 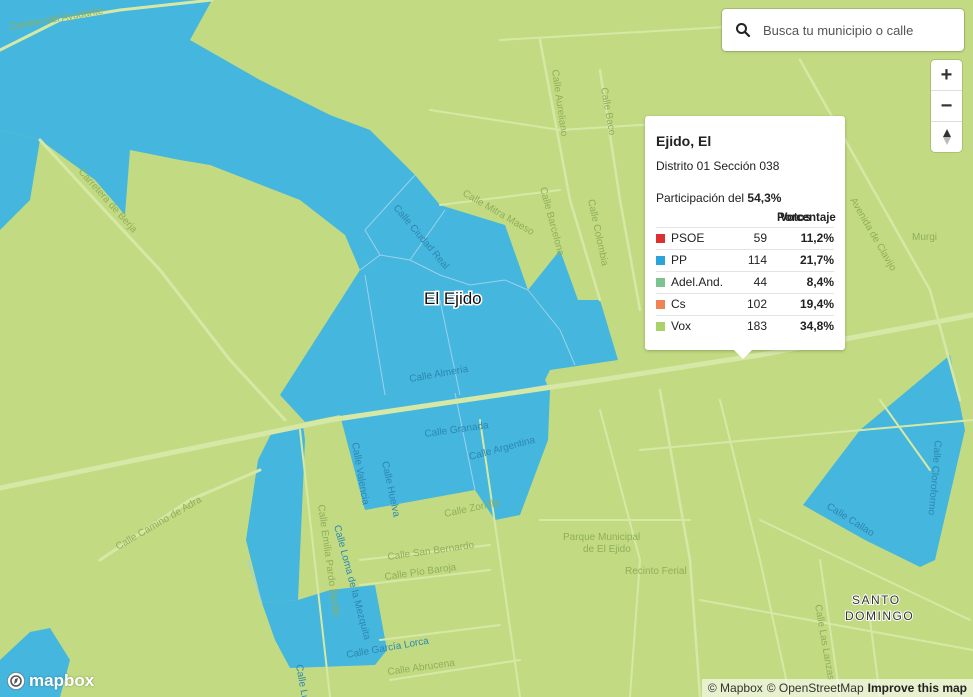 What do you see at coordinates (764, 198) in the screenshot?
I see `participation-value: 54,3%` at bounding box center [764, 198].